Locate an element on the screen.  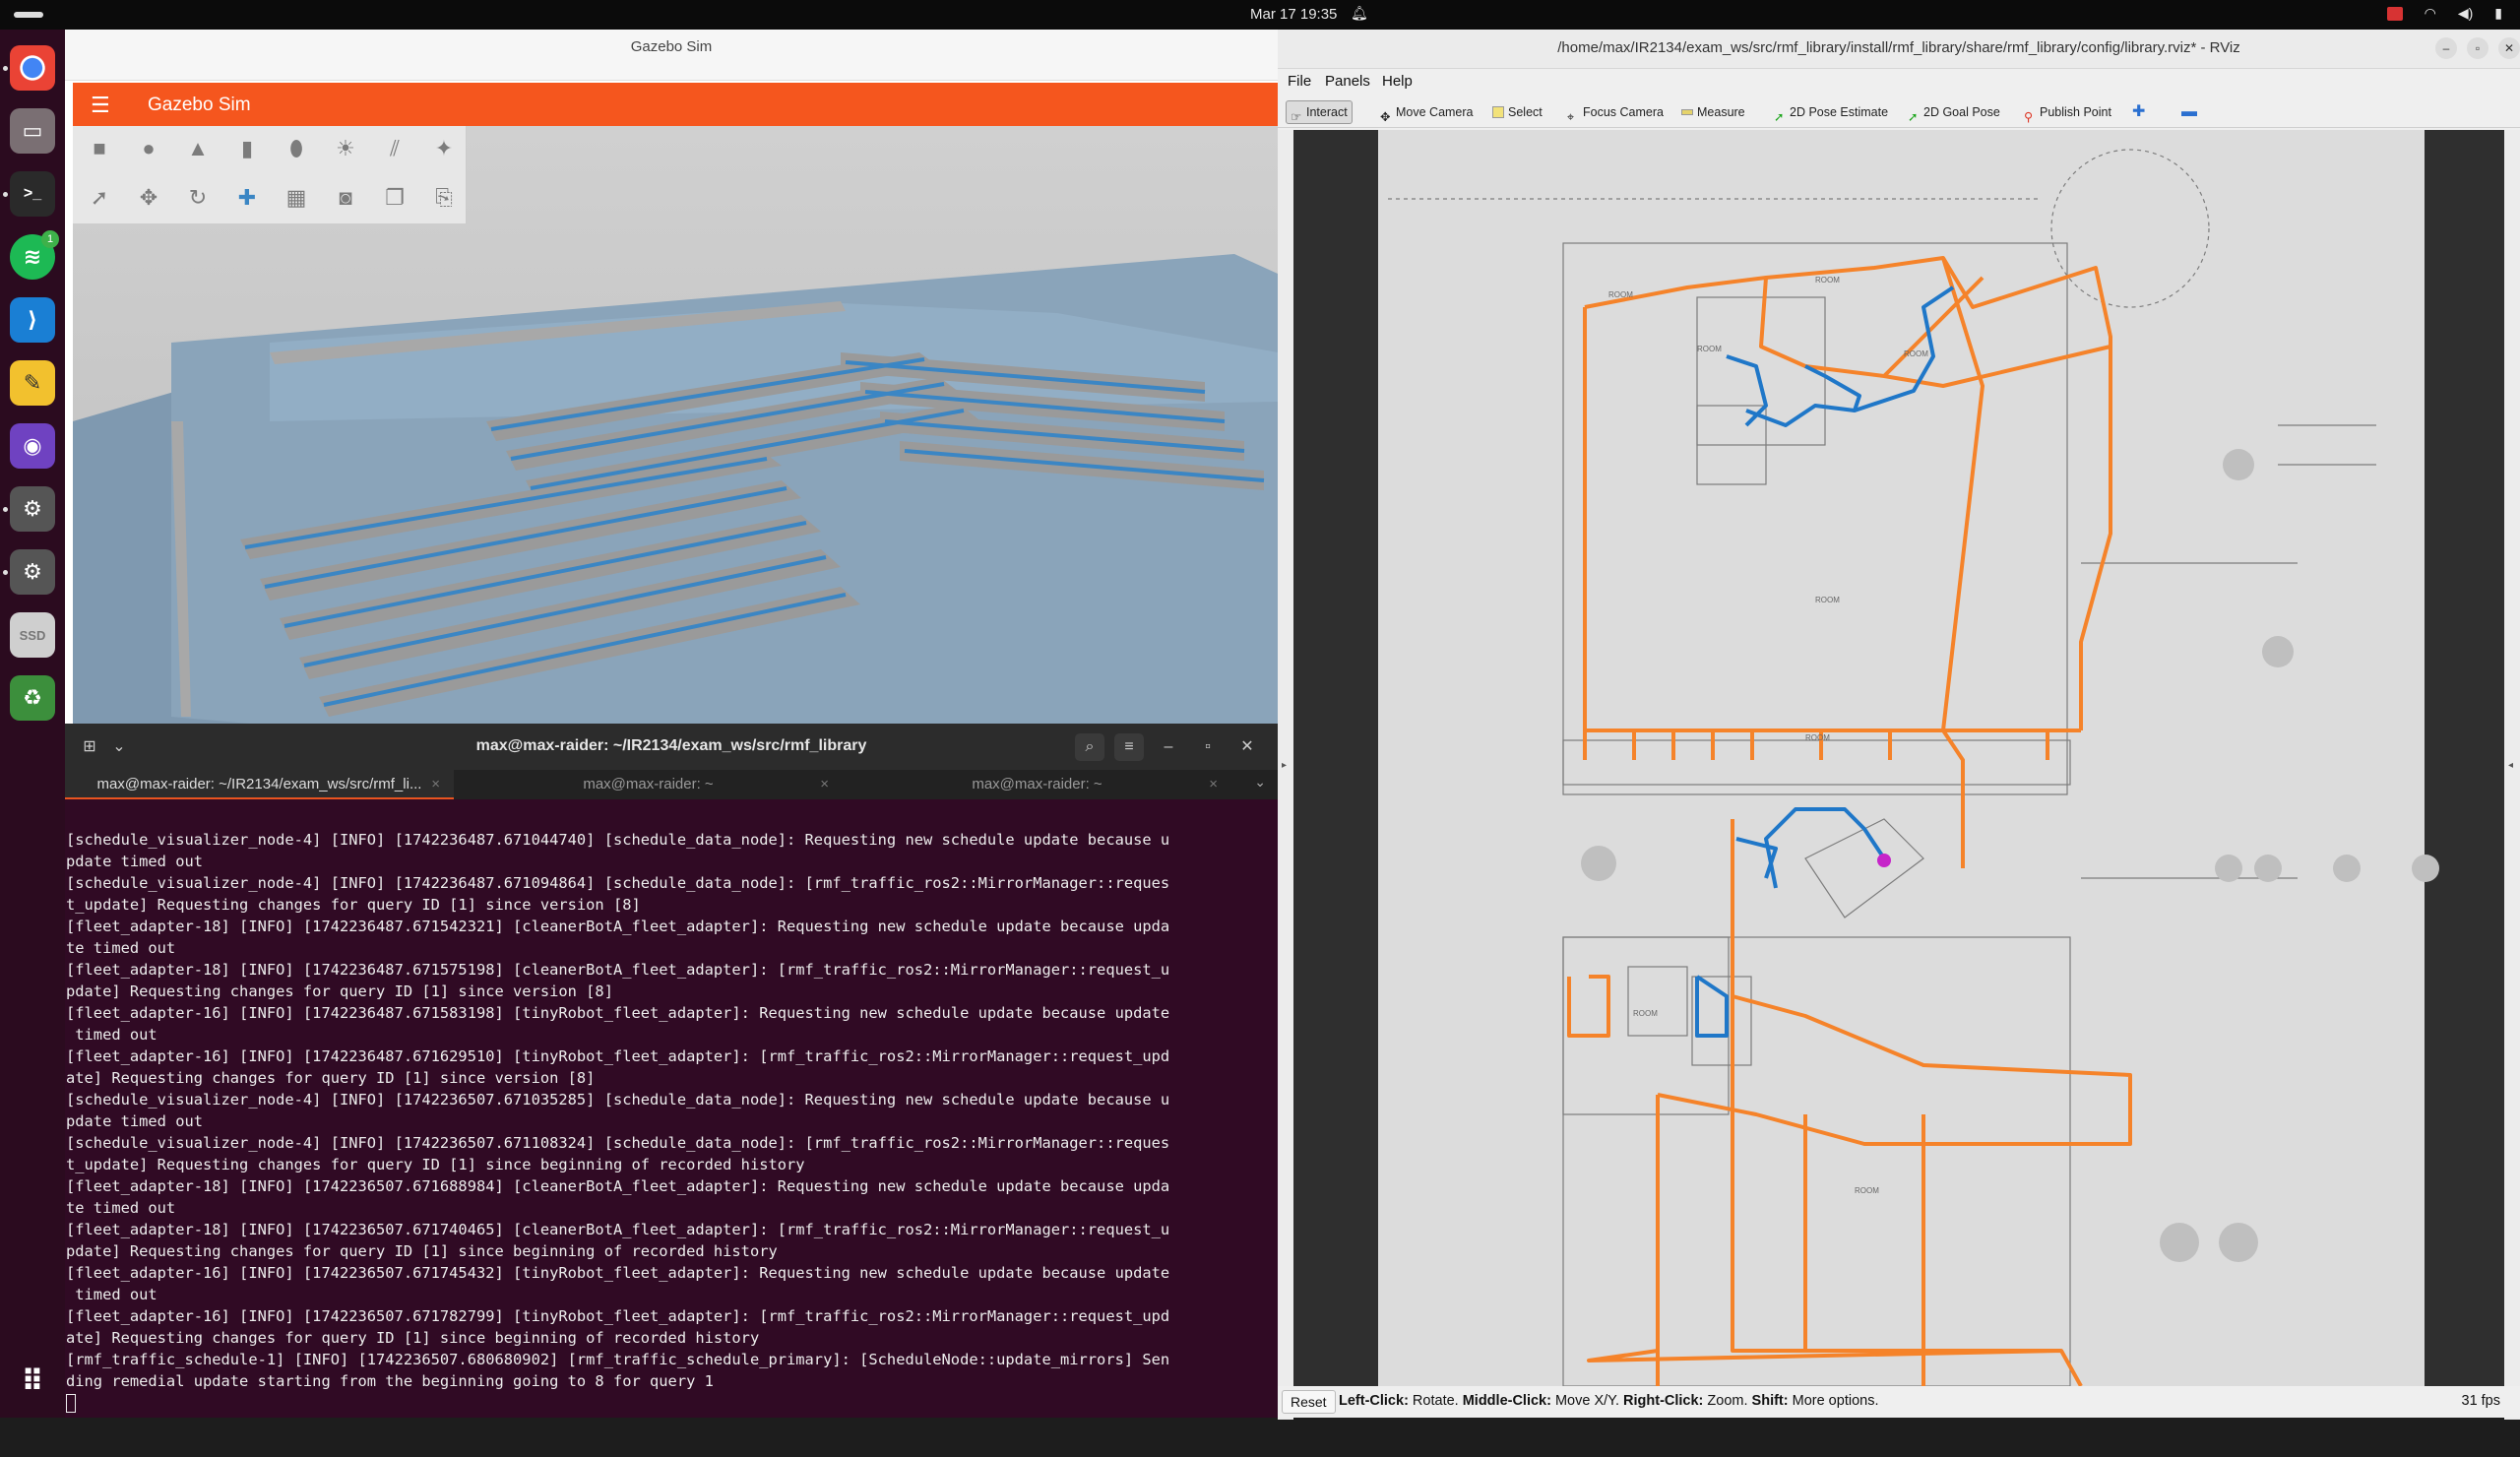
cone-shape-icon: ▲ is located at coordinates (198, 148).